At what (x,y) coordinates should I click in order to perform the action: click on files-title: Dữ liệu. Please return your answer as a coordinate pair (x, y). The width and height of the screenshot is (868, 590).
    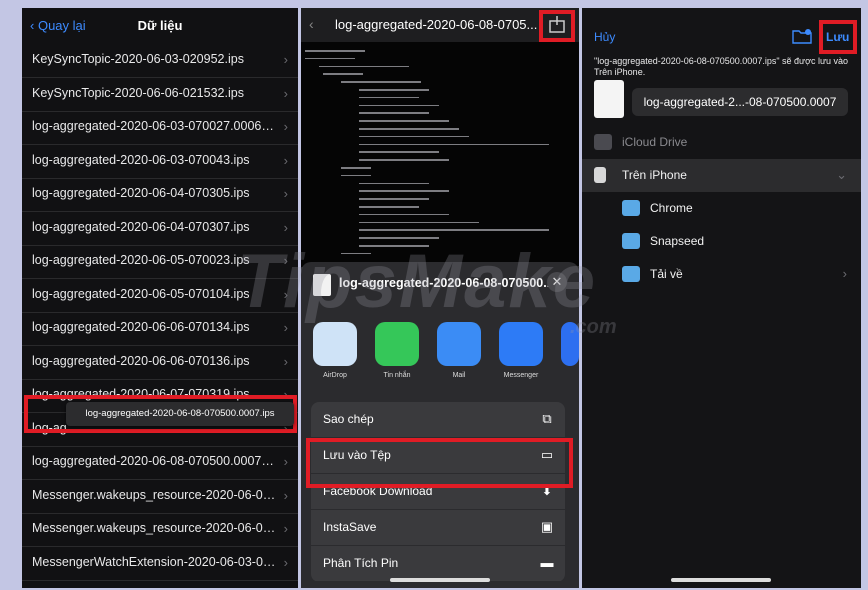
    Looking at the image, I should click on (160, 25).